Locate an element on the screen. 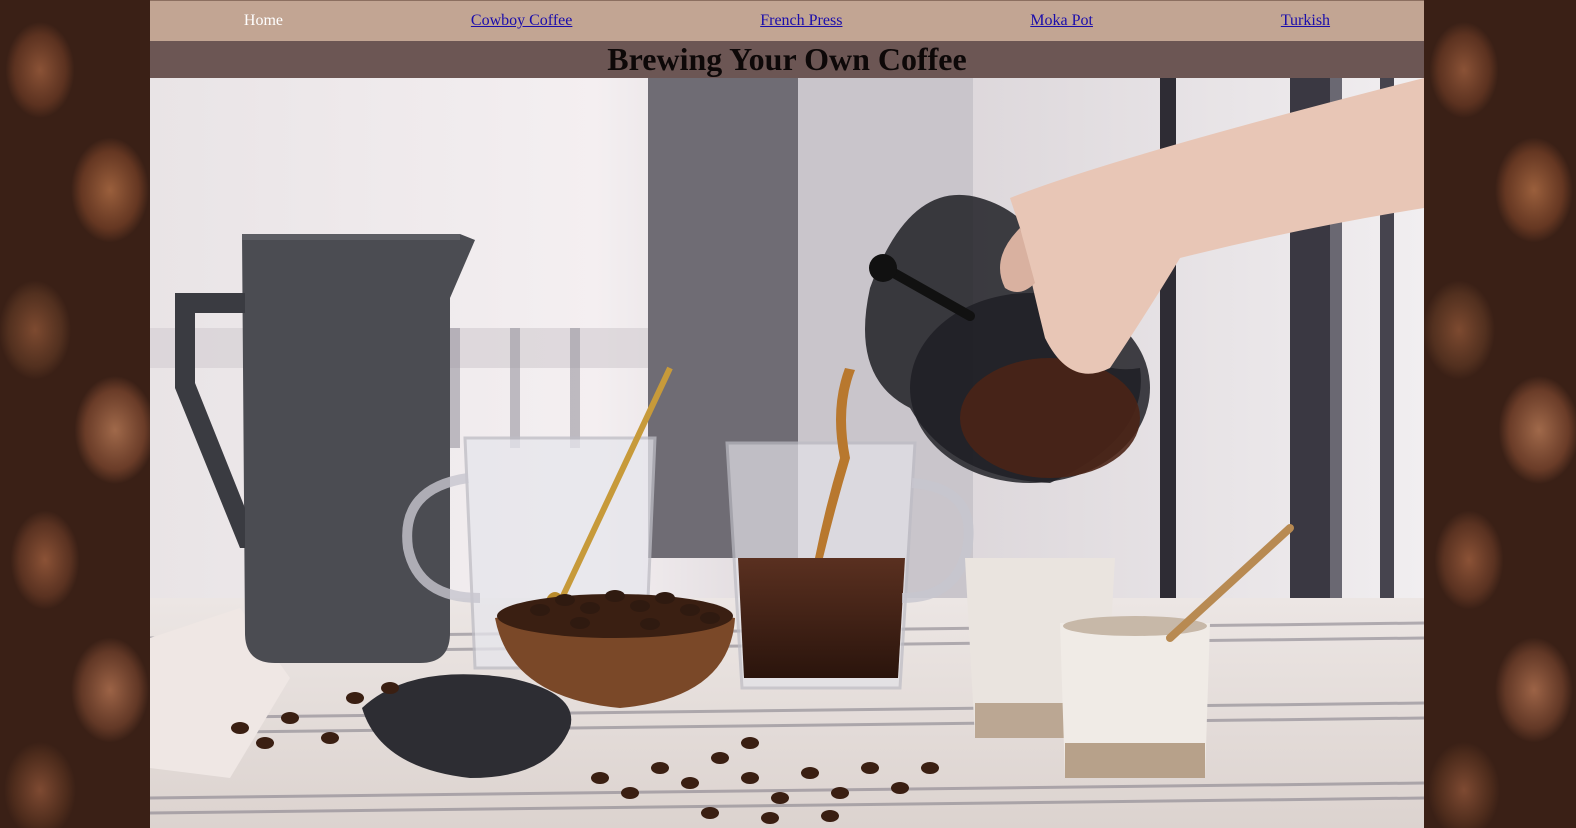  page-header: Brewing Your Own Coffee is located at coordinates (787, 59).